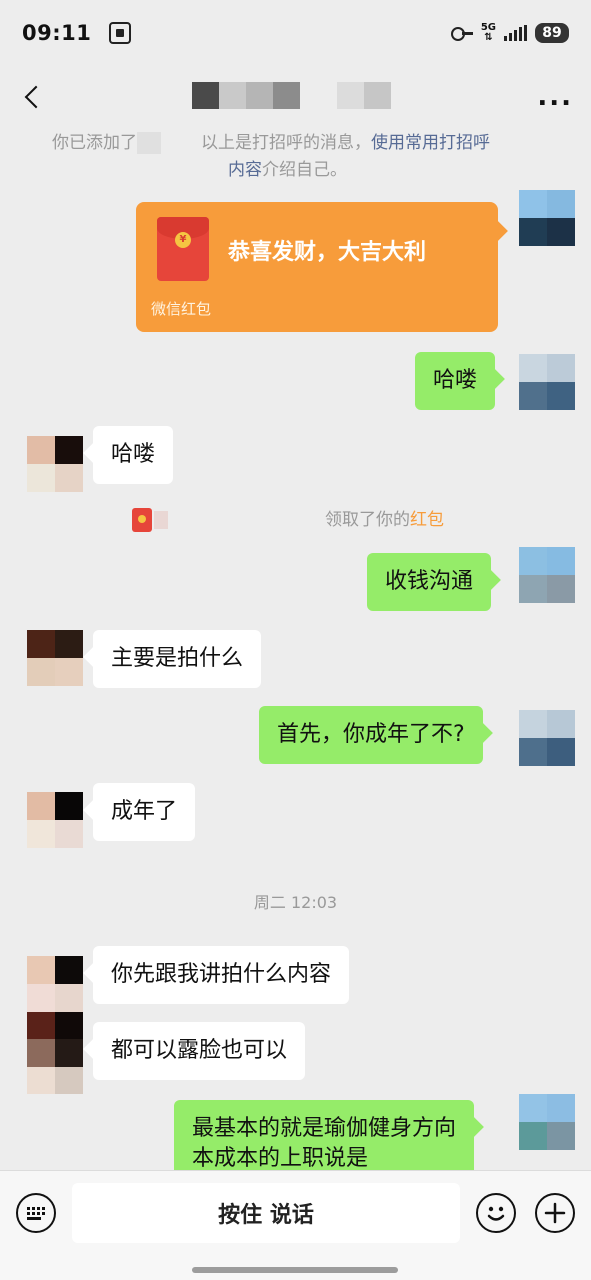 This screenshot has height=1280, width=591. What do you see at coordinates (295, 33) in the screenshot?
I see `status-bar: 09:11 5G ⇅ 89` at bounding box center [295, 33].